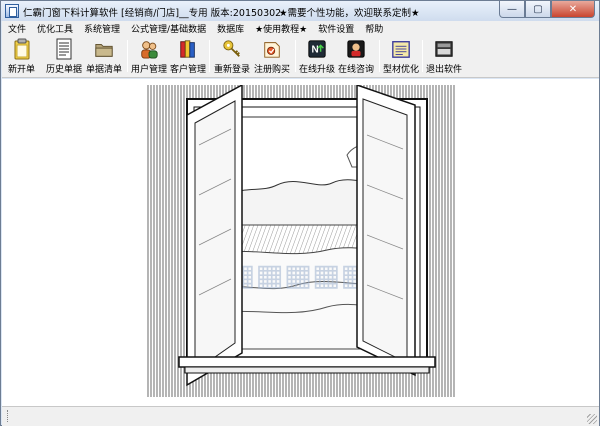 This screenshot has width=600, height=426. I want to click on online-upgrade-button: N 在线升级, so click(317, 57).